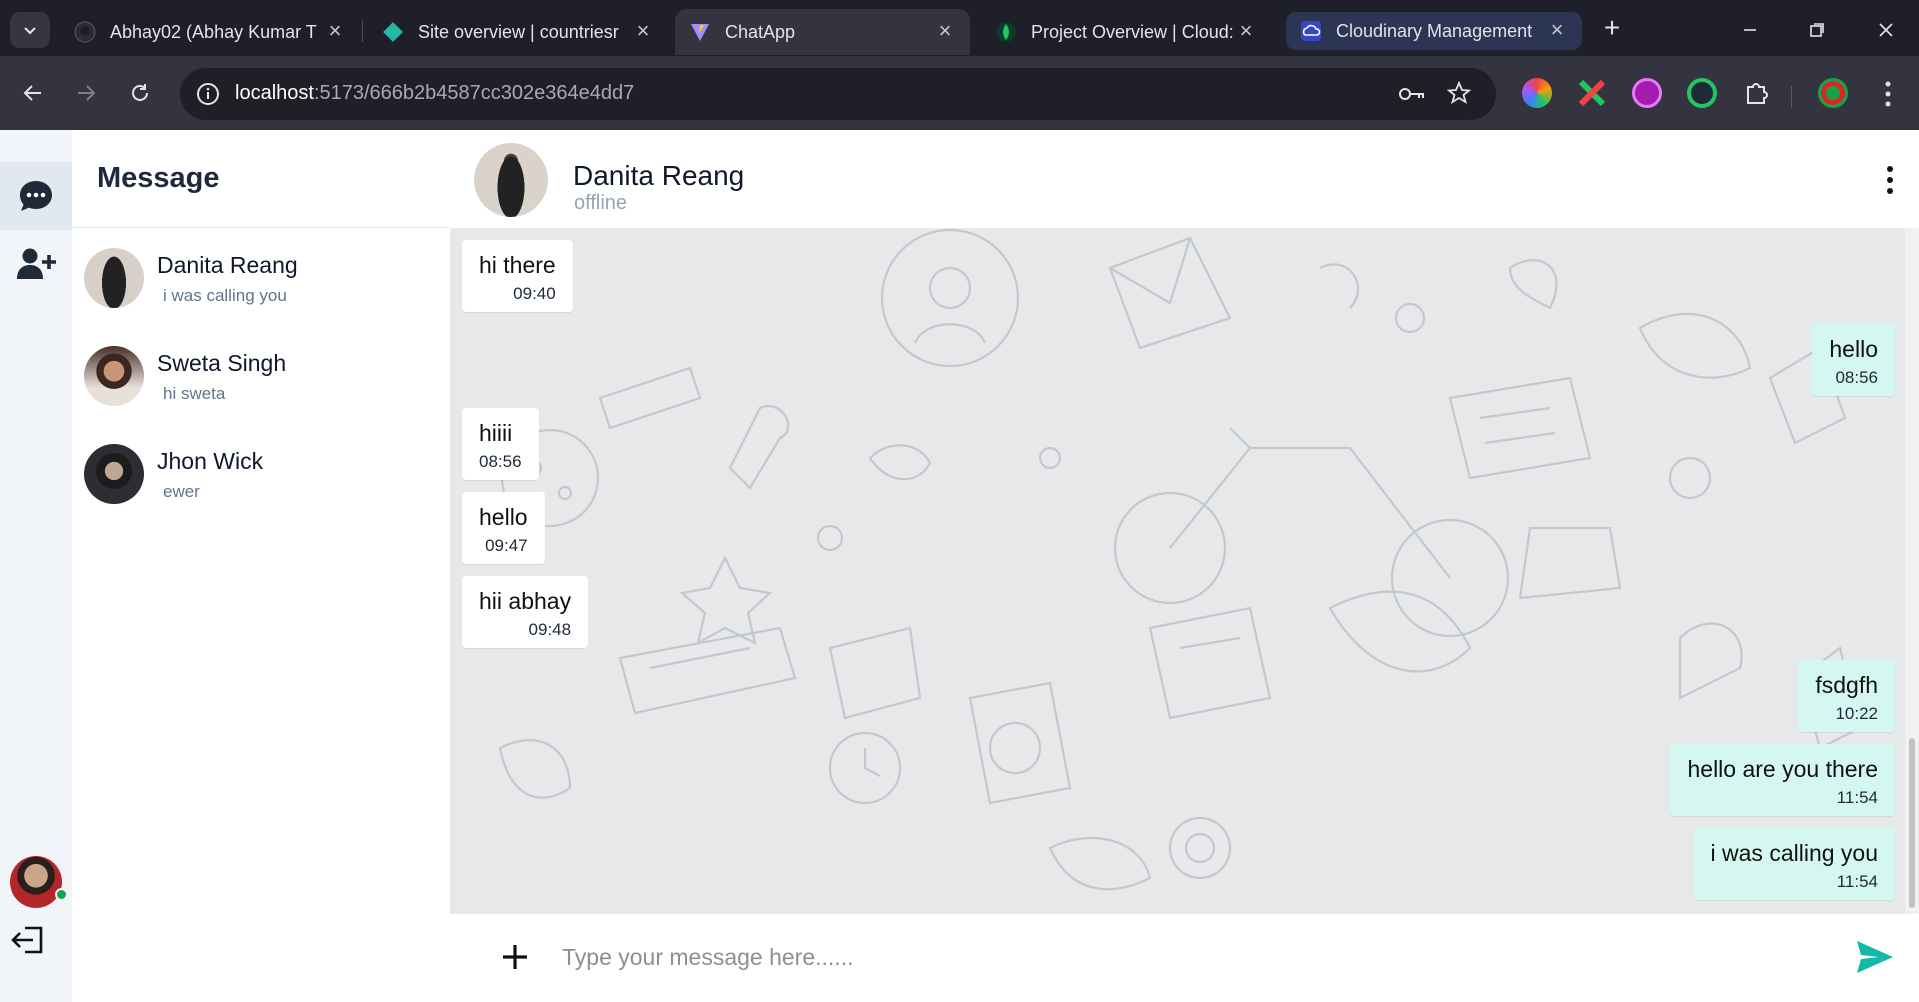  What do you see at coordinates (1612, 29) in the screenshot?
I see `new-tab-button: +` at bounding box center [1612, 29].